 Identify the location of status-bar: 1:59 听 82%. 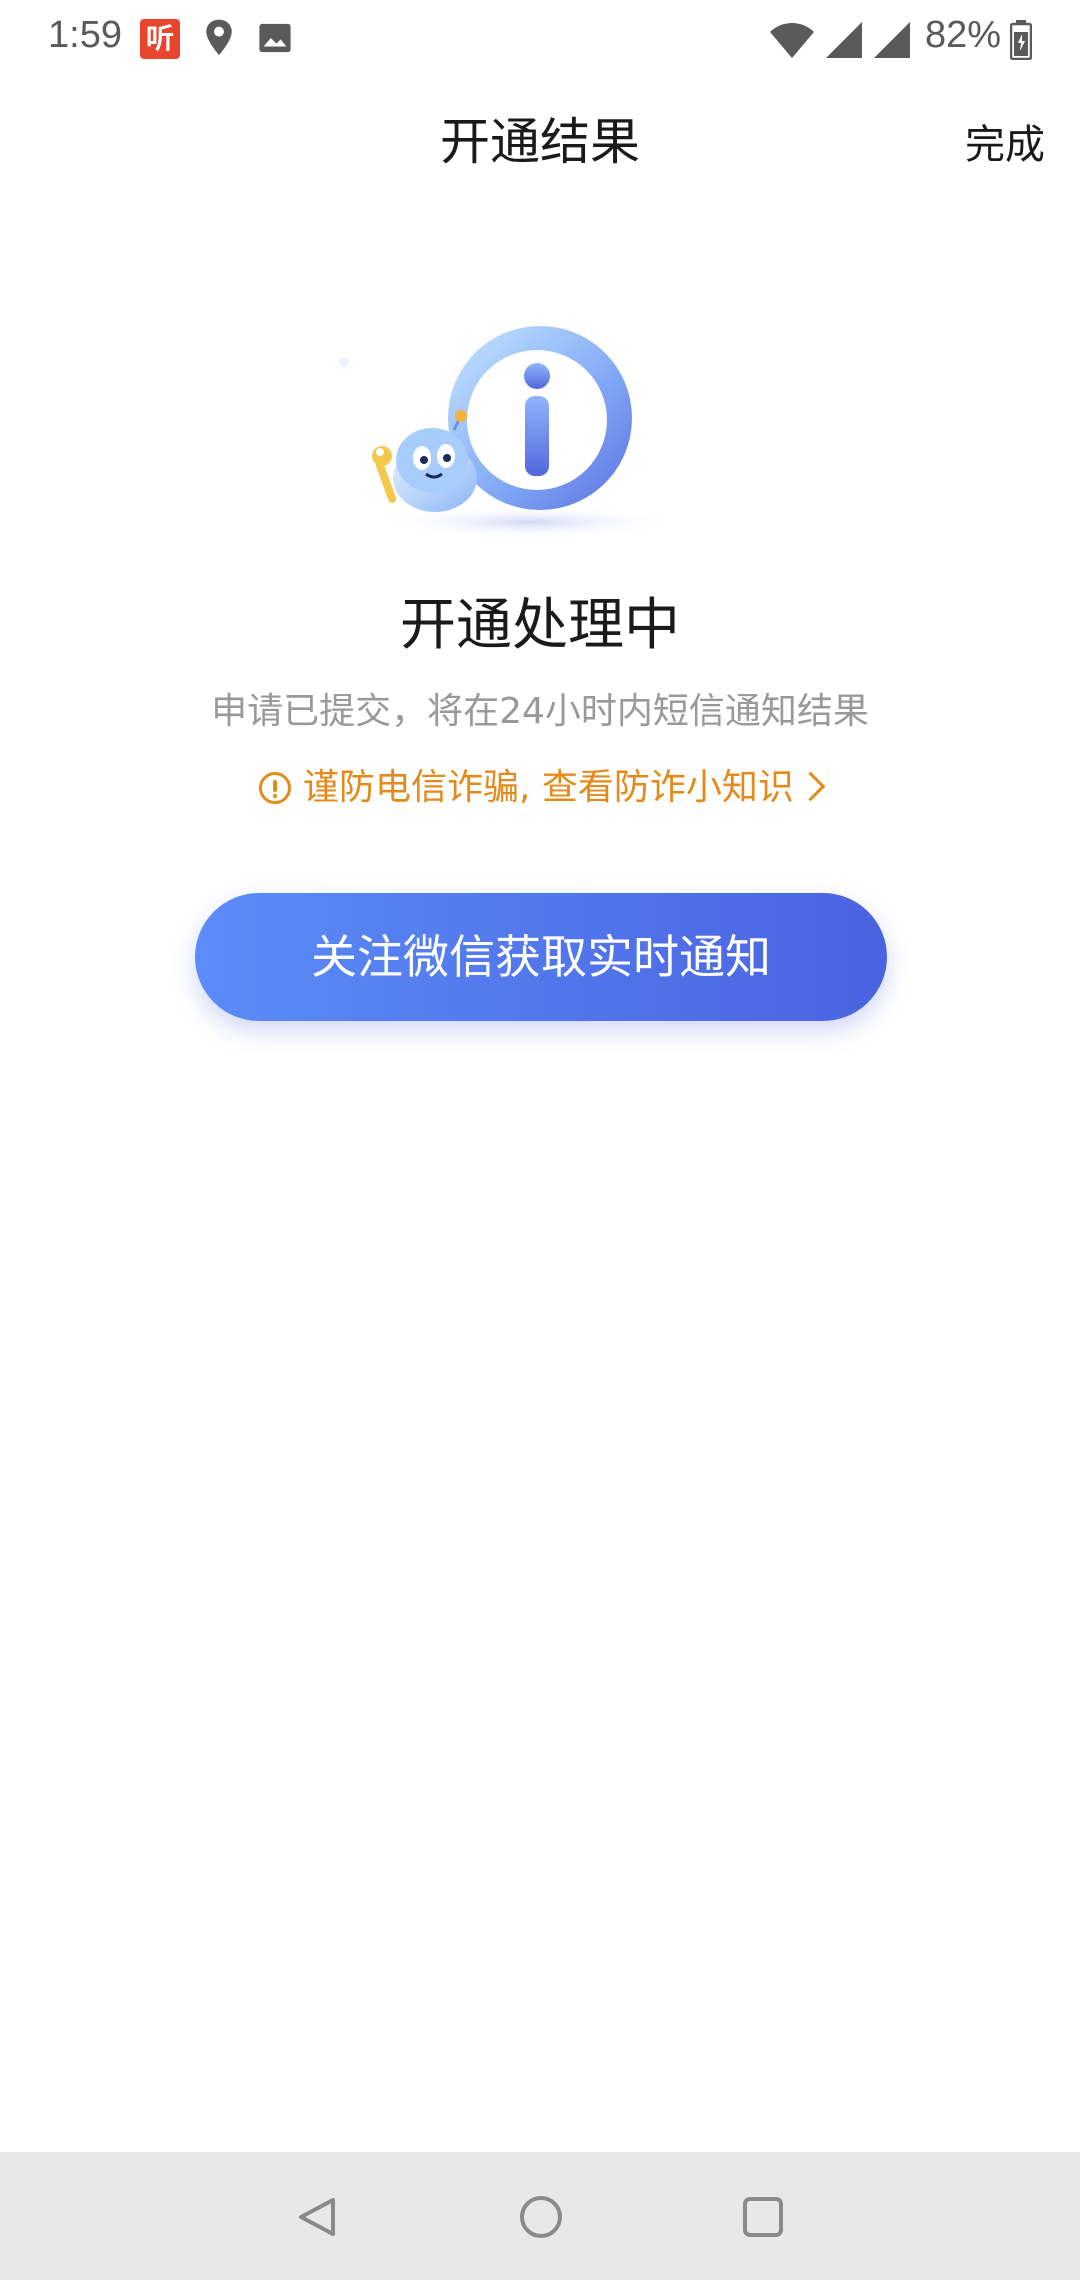
(540, 40).